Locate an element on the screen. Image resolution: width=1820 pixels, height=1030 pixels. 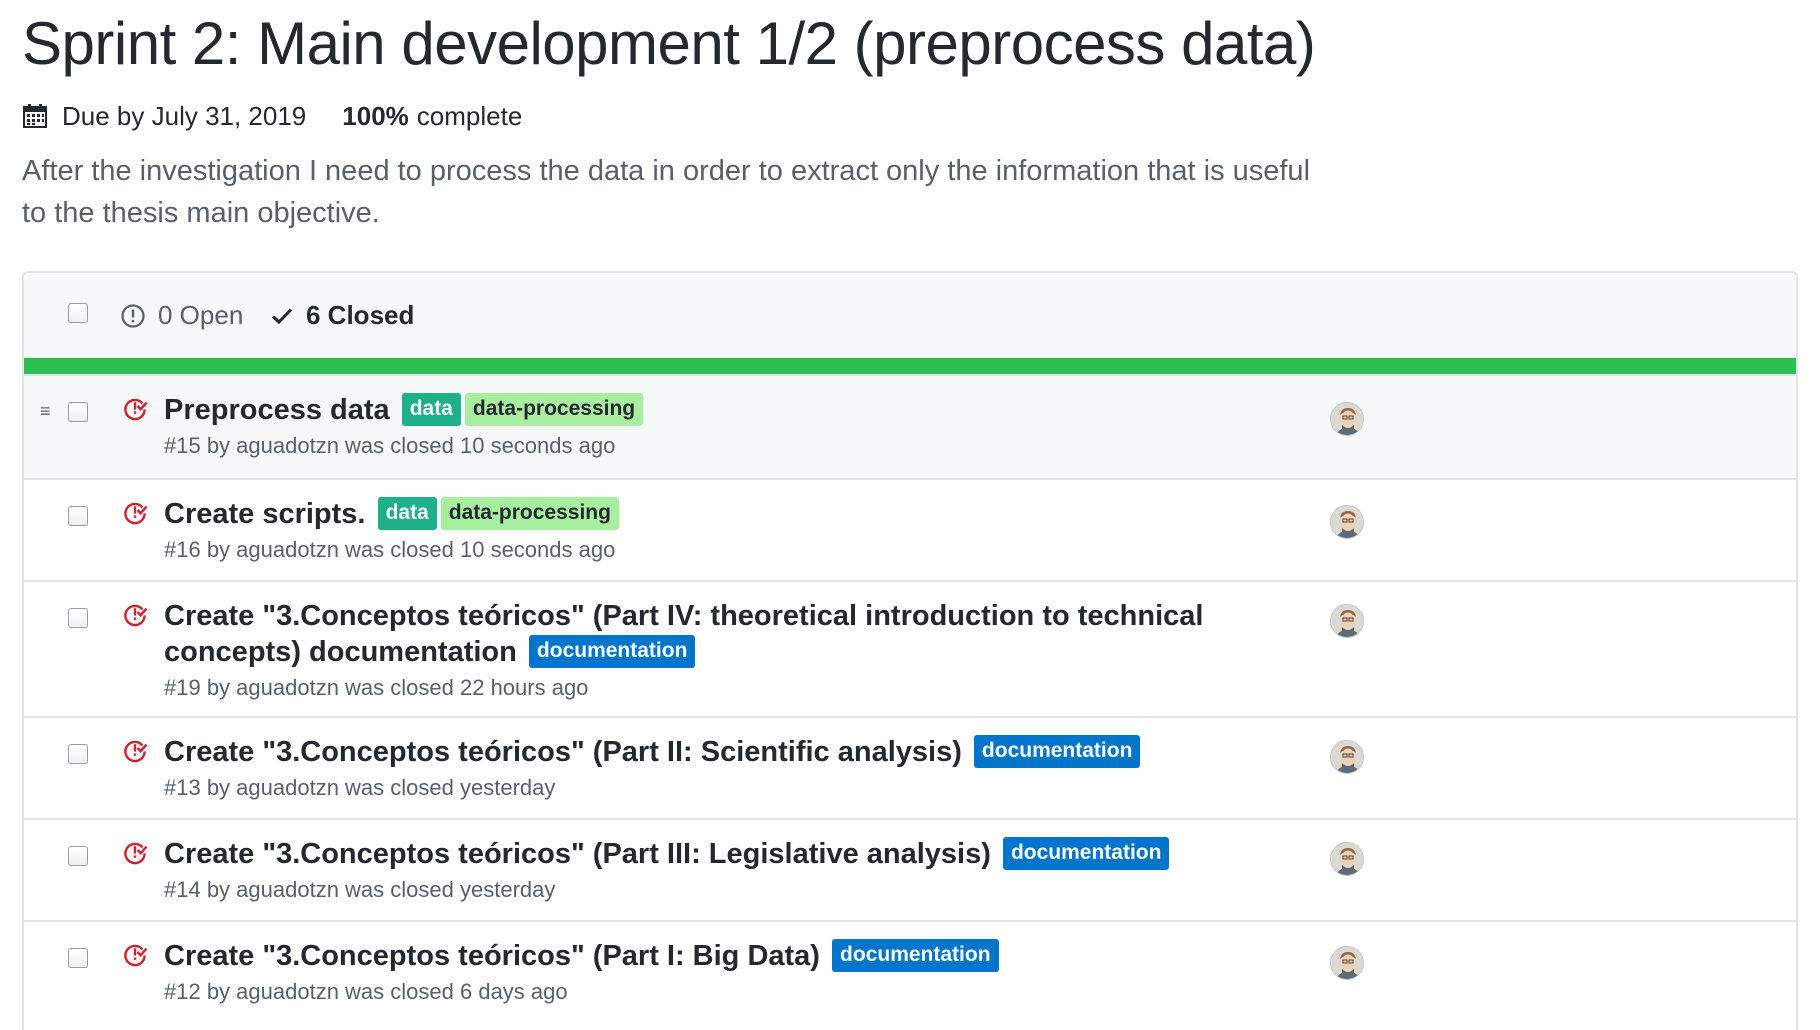
milestone-meta: Due by July 31, 2019 100% complete is located at coordinates (272, 116).